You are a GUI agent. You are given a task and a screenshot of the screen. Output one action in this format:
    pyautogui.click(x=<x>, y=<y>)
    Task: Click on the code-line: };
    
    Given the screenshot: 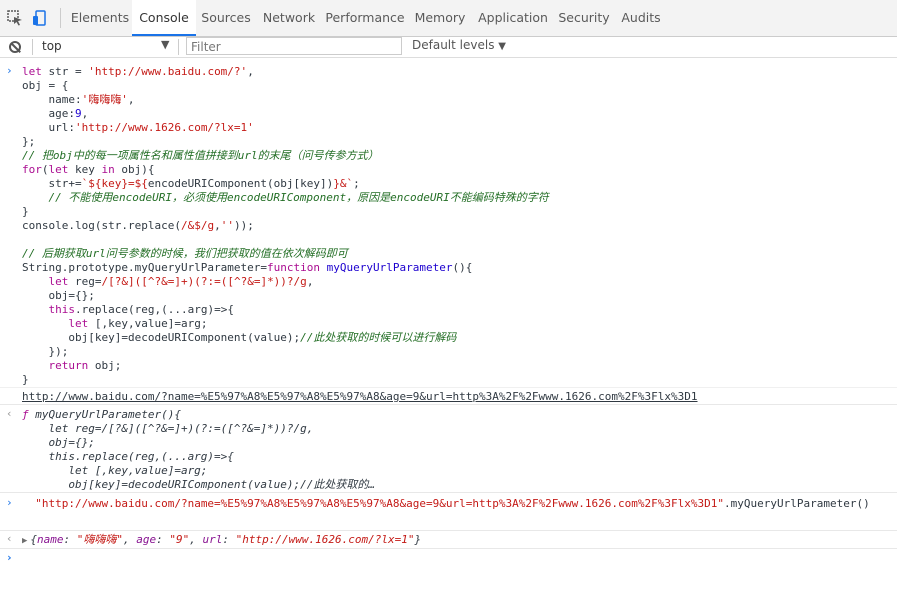 What is the action you would take?
    pyautogui.click(x=29, y=141)
    